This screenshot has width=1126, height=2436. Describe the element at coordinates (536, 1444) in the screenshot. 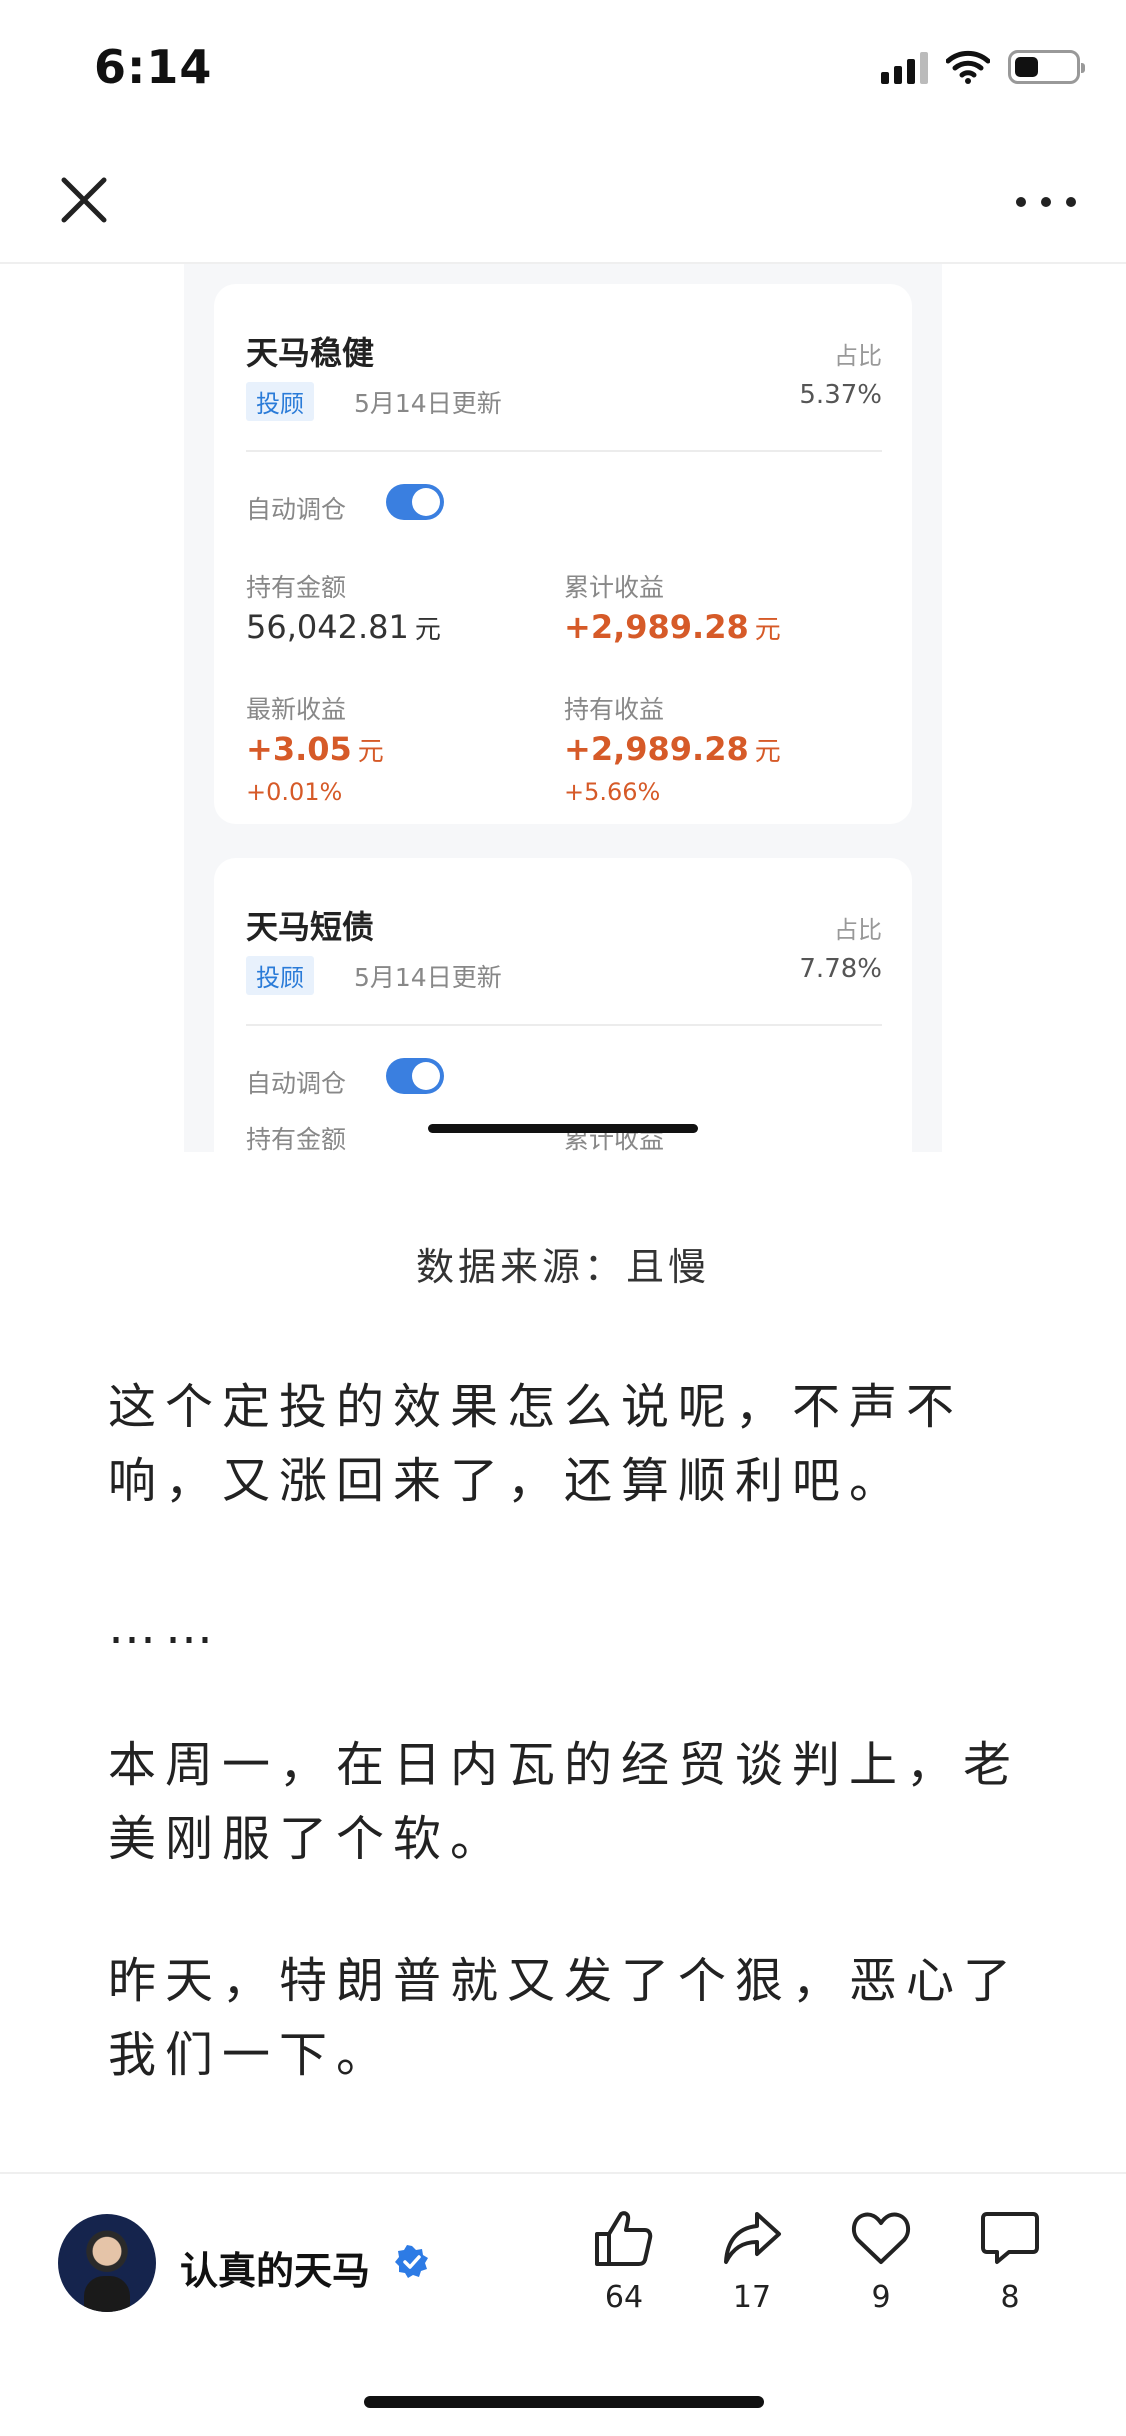

I see `article-paragraph: 这个定投的效果怎么说呢，不声不响，又涨回来了，还算顺利吧。` at that location.